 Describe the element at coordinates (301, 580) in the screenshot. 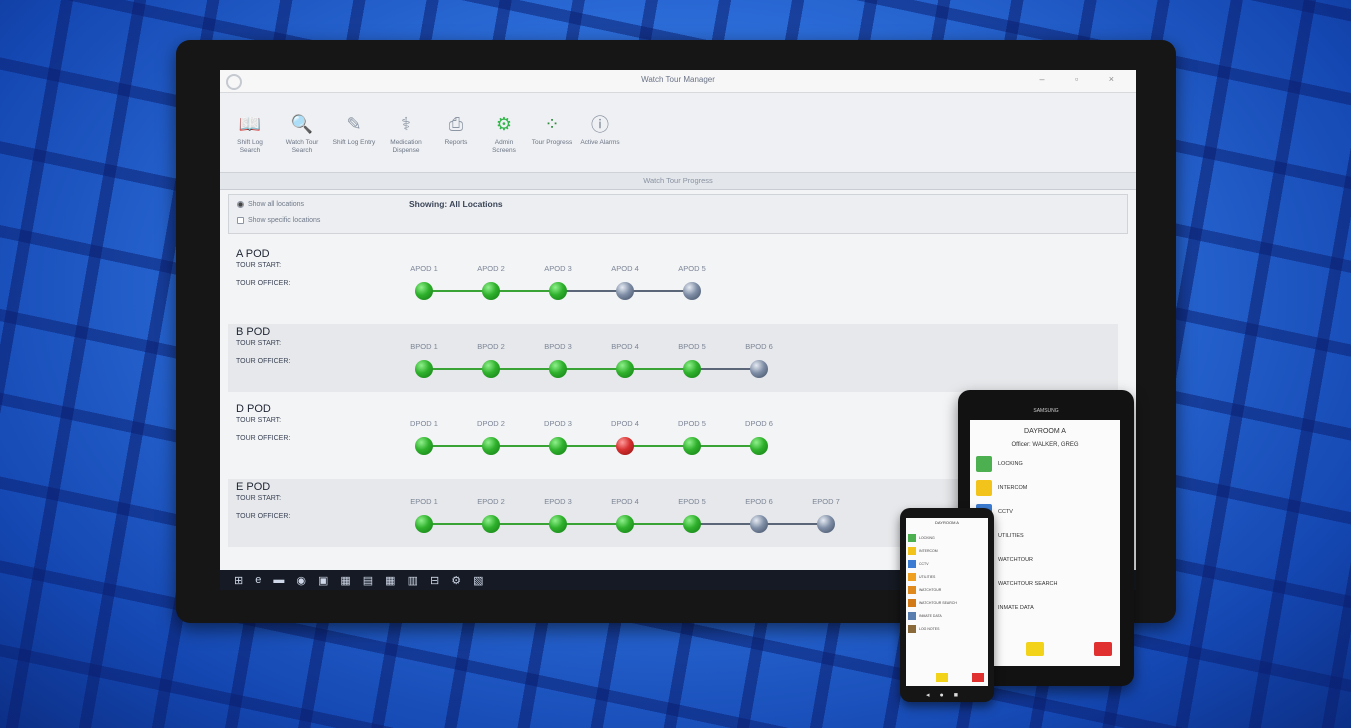

I see `app-icon: ◉` at that location.